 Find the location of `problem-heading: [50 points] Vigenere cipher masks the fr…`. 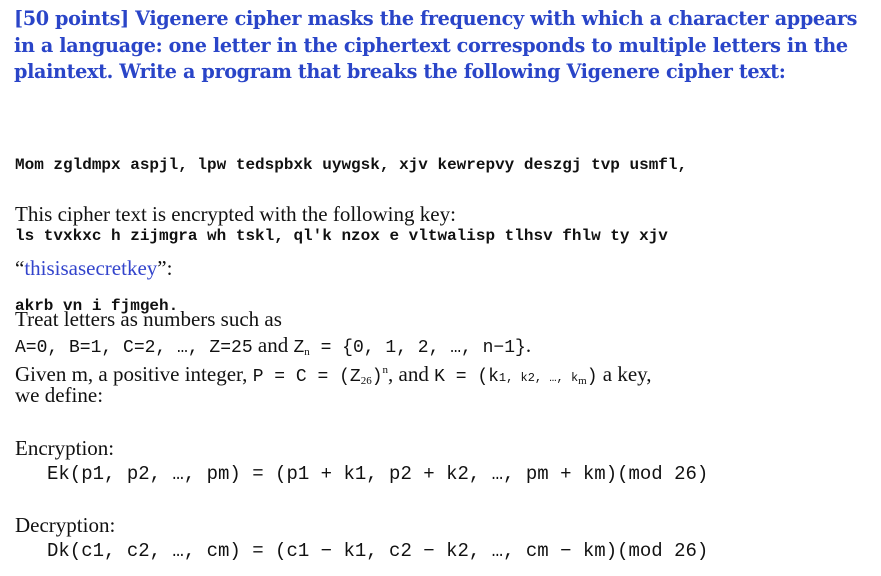

problem-heading: [50 points] Vigenere cipher masks the fr… is located at coordinates (444, 46).